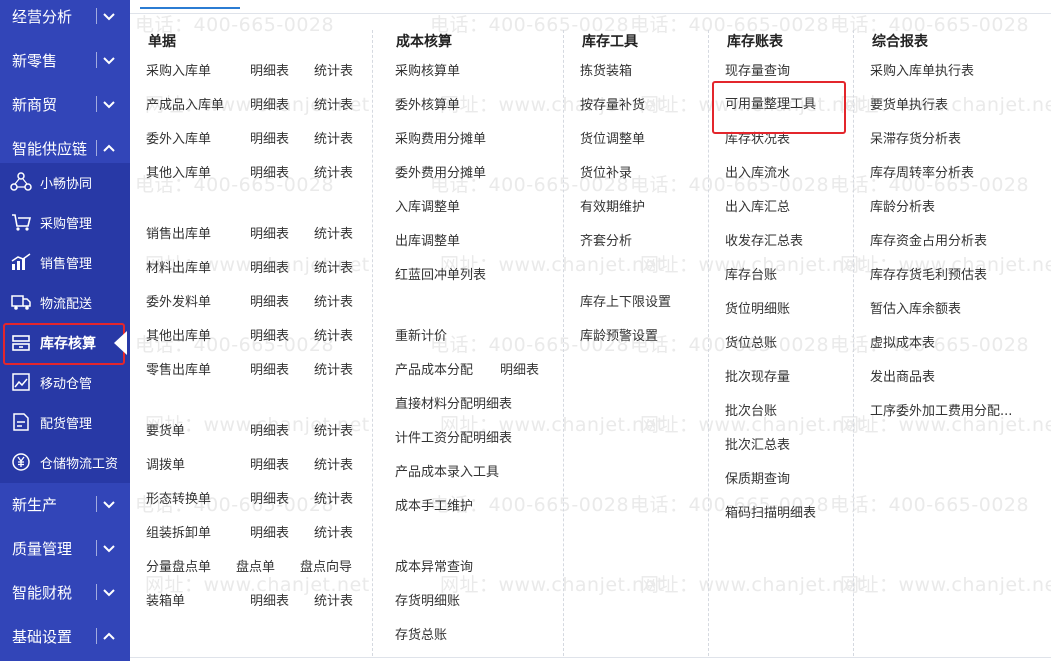  What do you see at coordinates (65, 182) in the screenshot?
I see `sidebar-item: 小畅协同` at bounding box center [65, 182].